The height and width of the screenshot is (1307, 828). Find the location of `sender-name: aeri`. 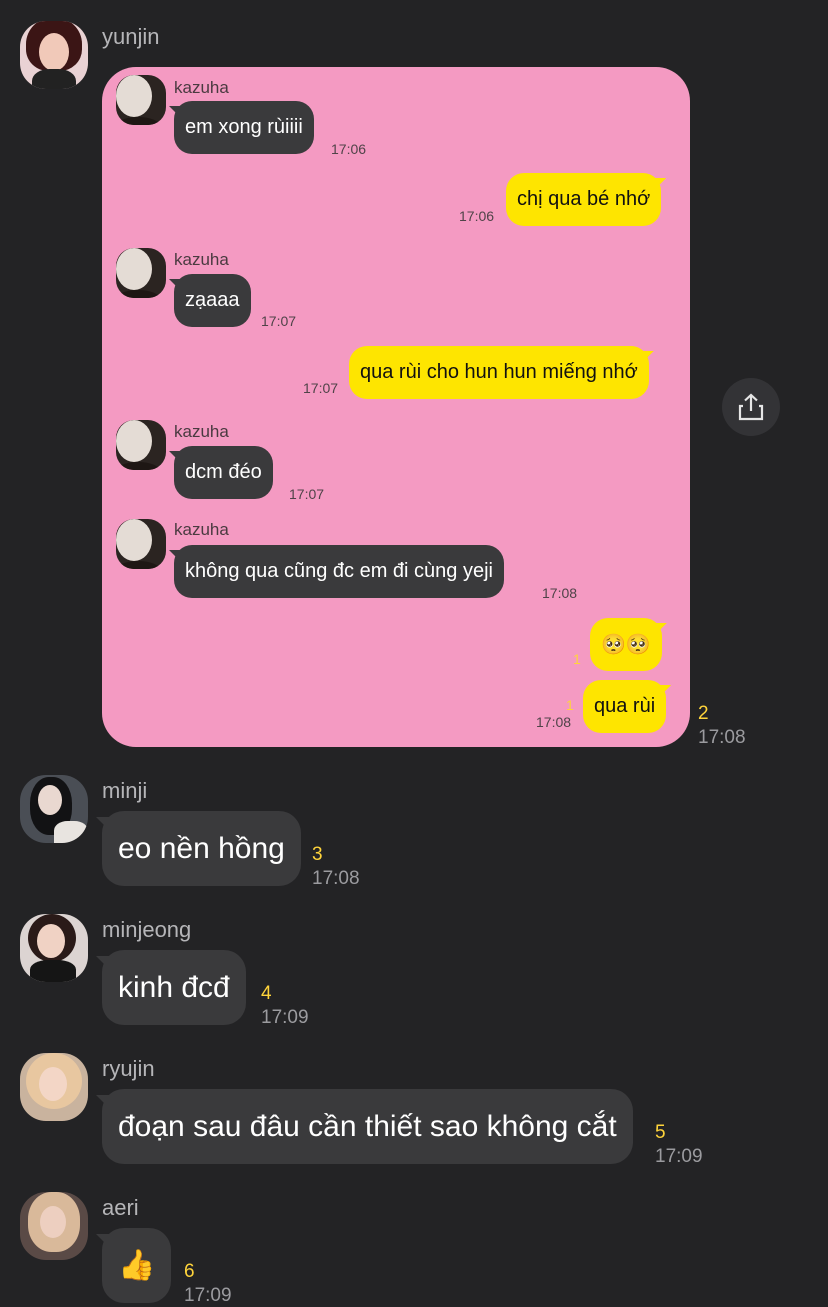

sender-name: aeri is located at coordinates (120, 1207).